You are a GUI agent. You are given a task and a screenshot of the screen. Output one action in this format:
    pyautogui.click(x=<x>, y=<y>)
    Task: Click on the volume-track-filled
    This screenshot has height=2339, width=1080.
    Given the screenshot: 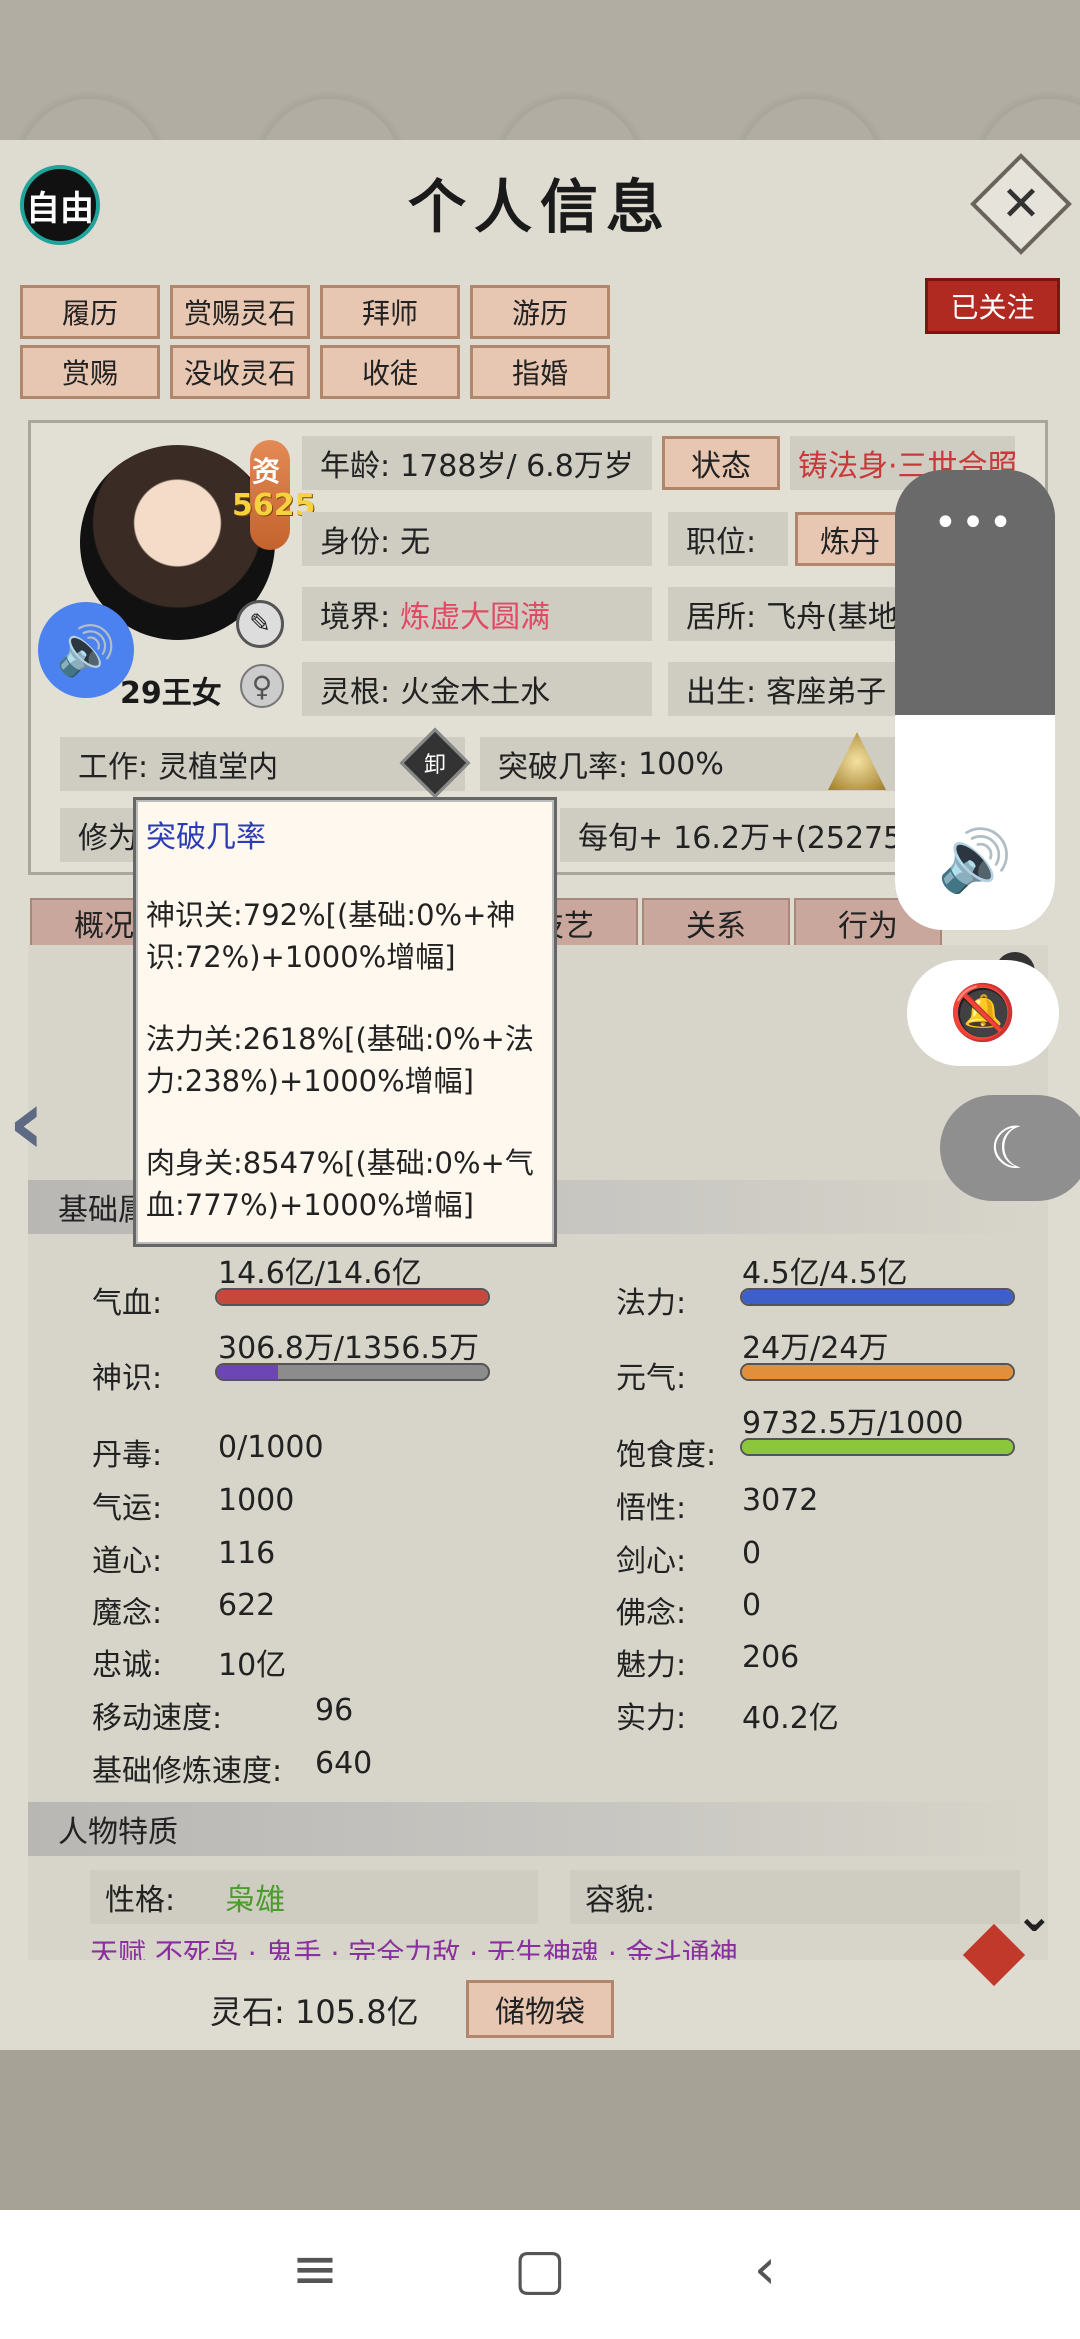 What is the action you would take?
    pyautogui.click(x=975, y=822)
    